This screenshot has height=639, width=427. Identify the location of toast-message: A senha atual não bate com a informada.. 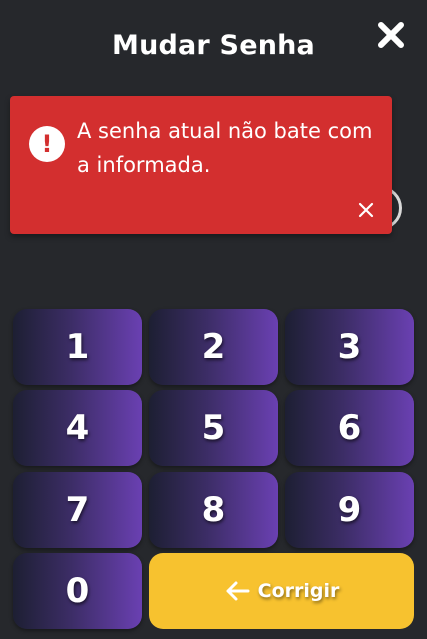
(225, 148).